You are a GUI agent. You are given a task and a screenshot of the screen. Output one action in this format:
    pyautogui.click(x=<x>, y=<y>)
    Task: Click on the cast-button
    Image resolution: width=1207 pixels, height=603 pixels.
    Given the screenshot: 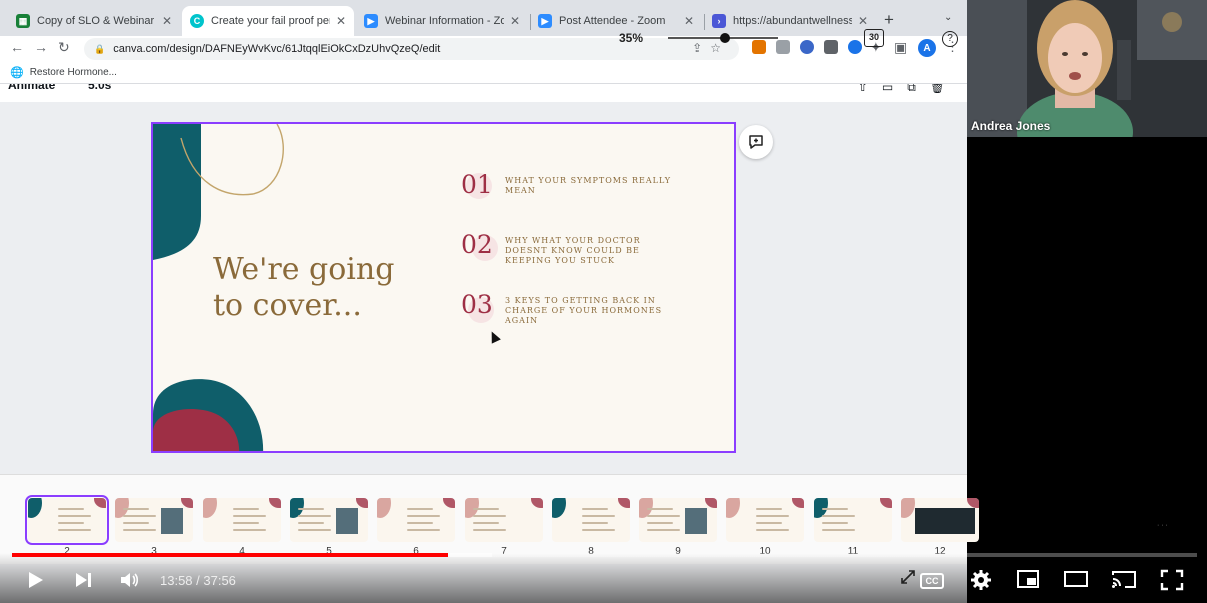 What is the action you would take?
    pyautogui.click(x=1124, y=579)
    